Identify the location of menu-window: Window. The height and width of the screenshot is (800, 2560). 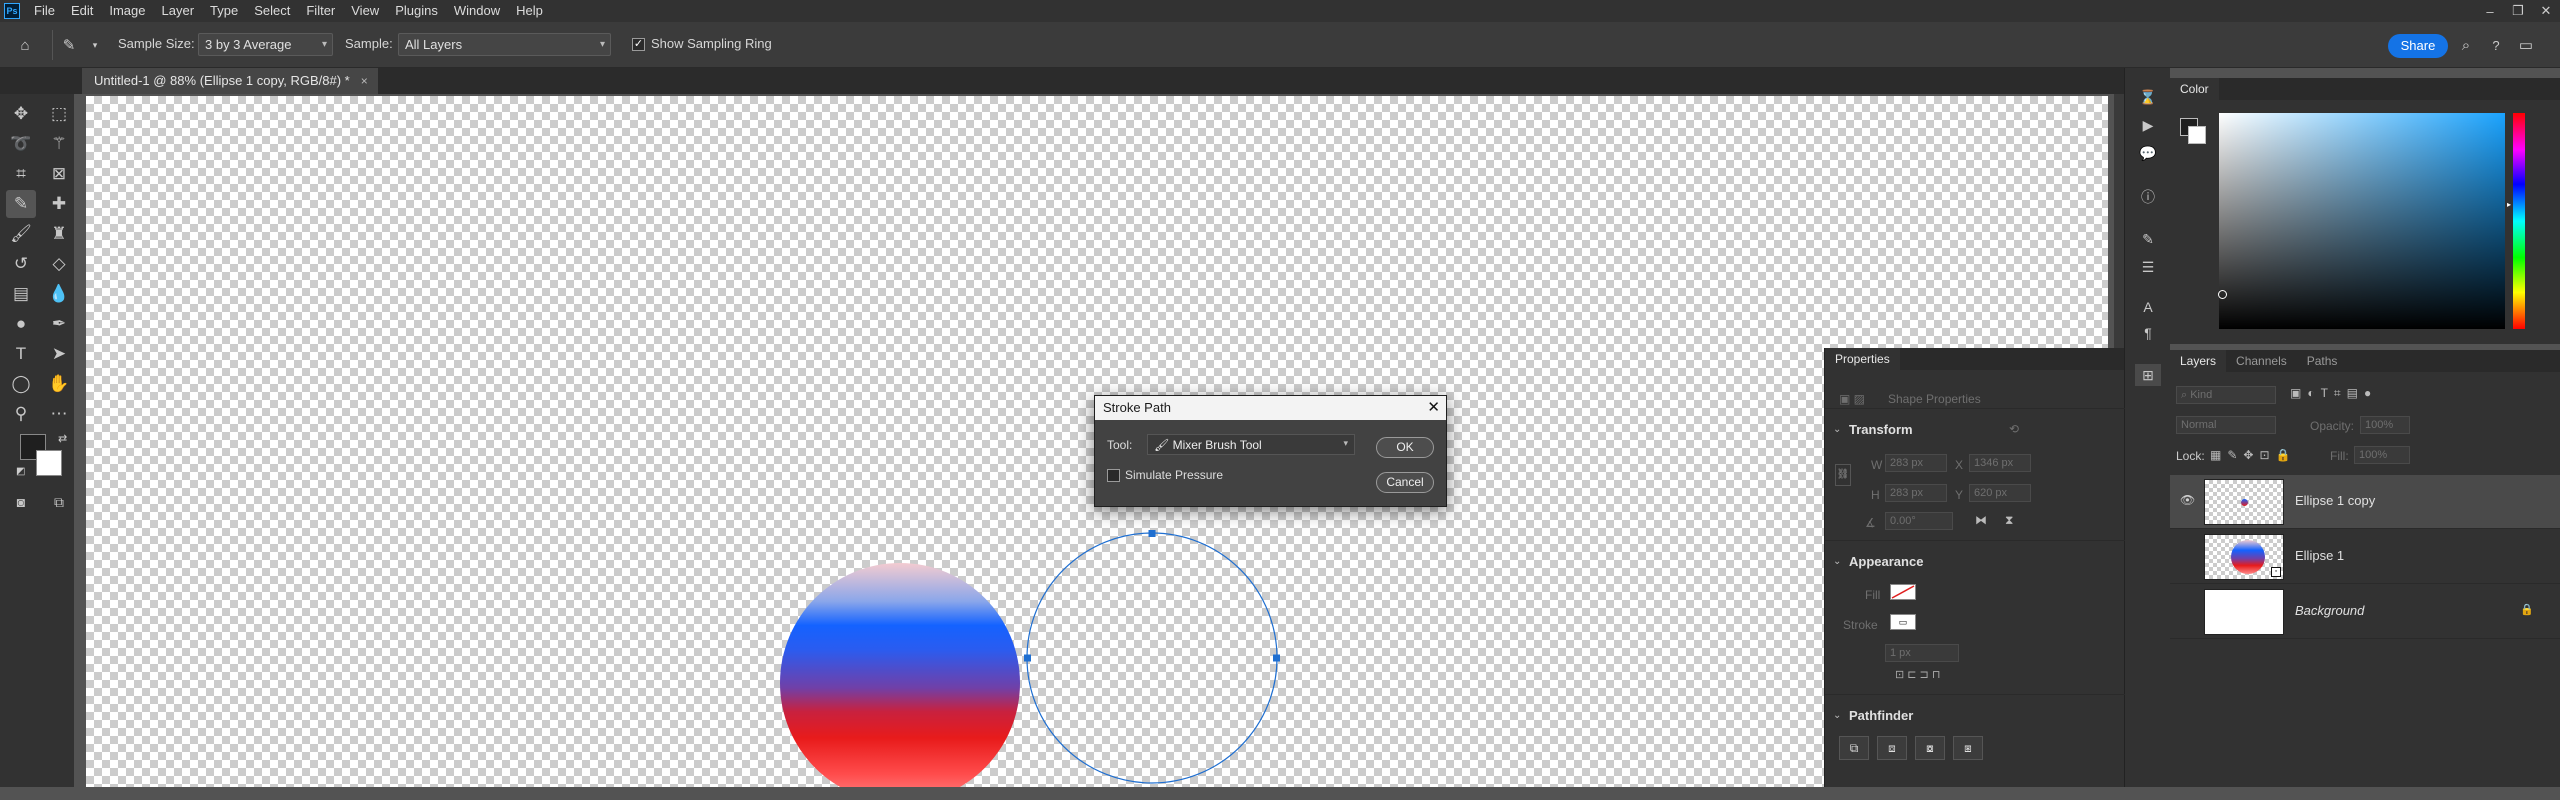
(477, 11).